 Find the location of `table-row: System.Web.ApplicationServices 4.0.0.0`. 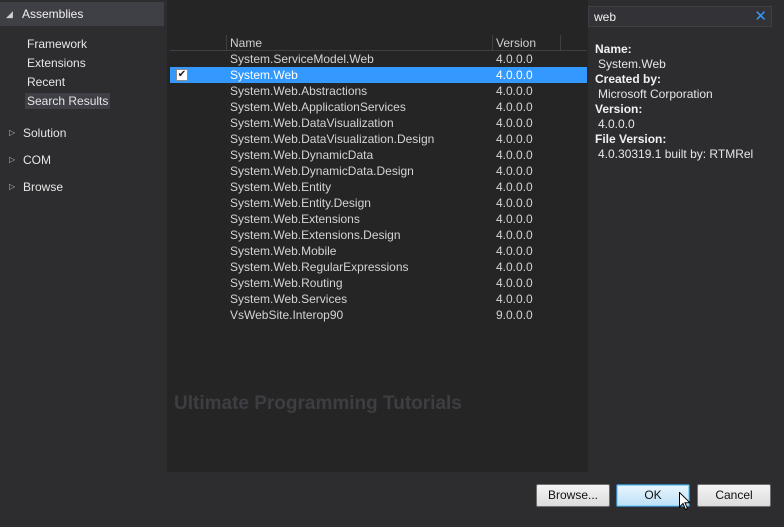

table-row: System.Web.ApplicationServices 4.0.0.0 is located at coordinates (378, 107).